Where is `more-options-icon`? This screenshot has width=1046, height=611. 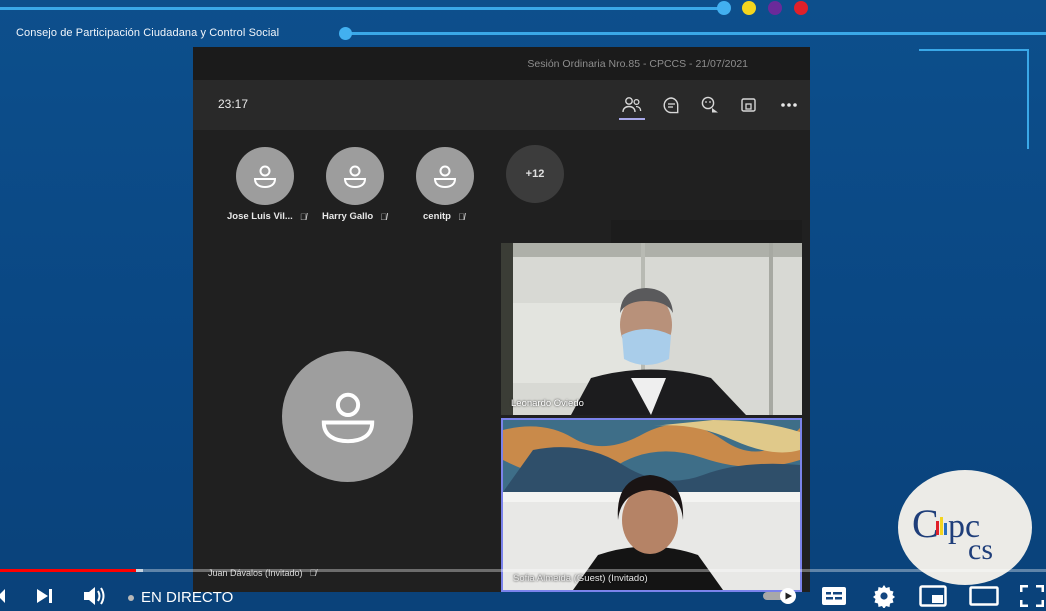 more-options-icon is located at coordinates (789, 105).